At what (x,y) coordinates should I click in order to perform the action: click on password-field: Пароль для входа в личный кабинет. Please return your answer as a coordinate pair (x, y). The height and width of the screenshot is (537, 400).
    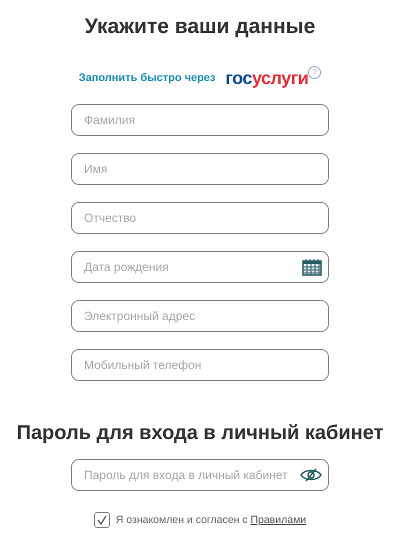
    Looking at the image, I should click on (200, 475).